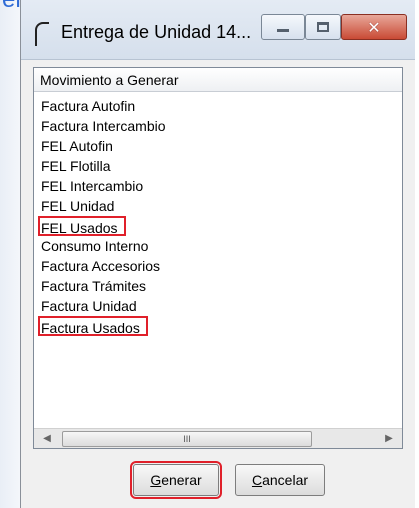 The height and width of the screenshot is (508, 419). I want to click on list-item-label: FEL Usados, so click(79, 228).